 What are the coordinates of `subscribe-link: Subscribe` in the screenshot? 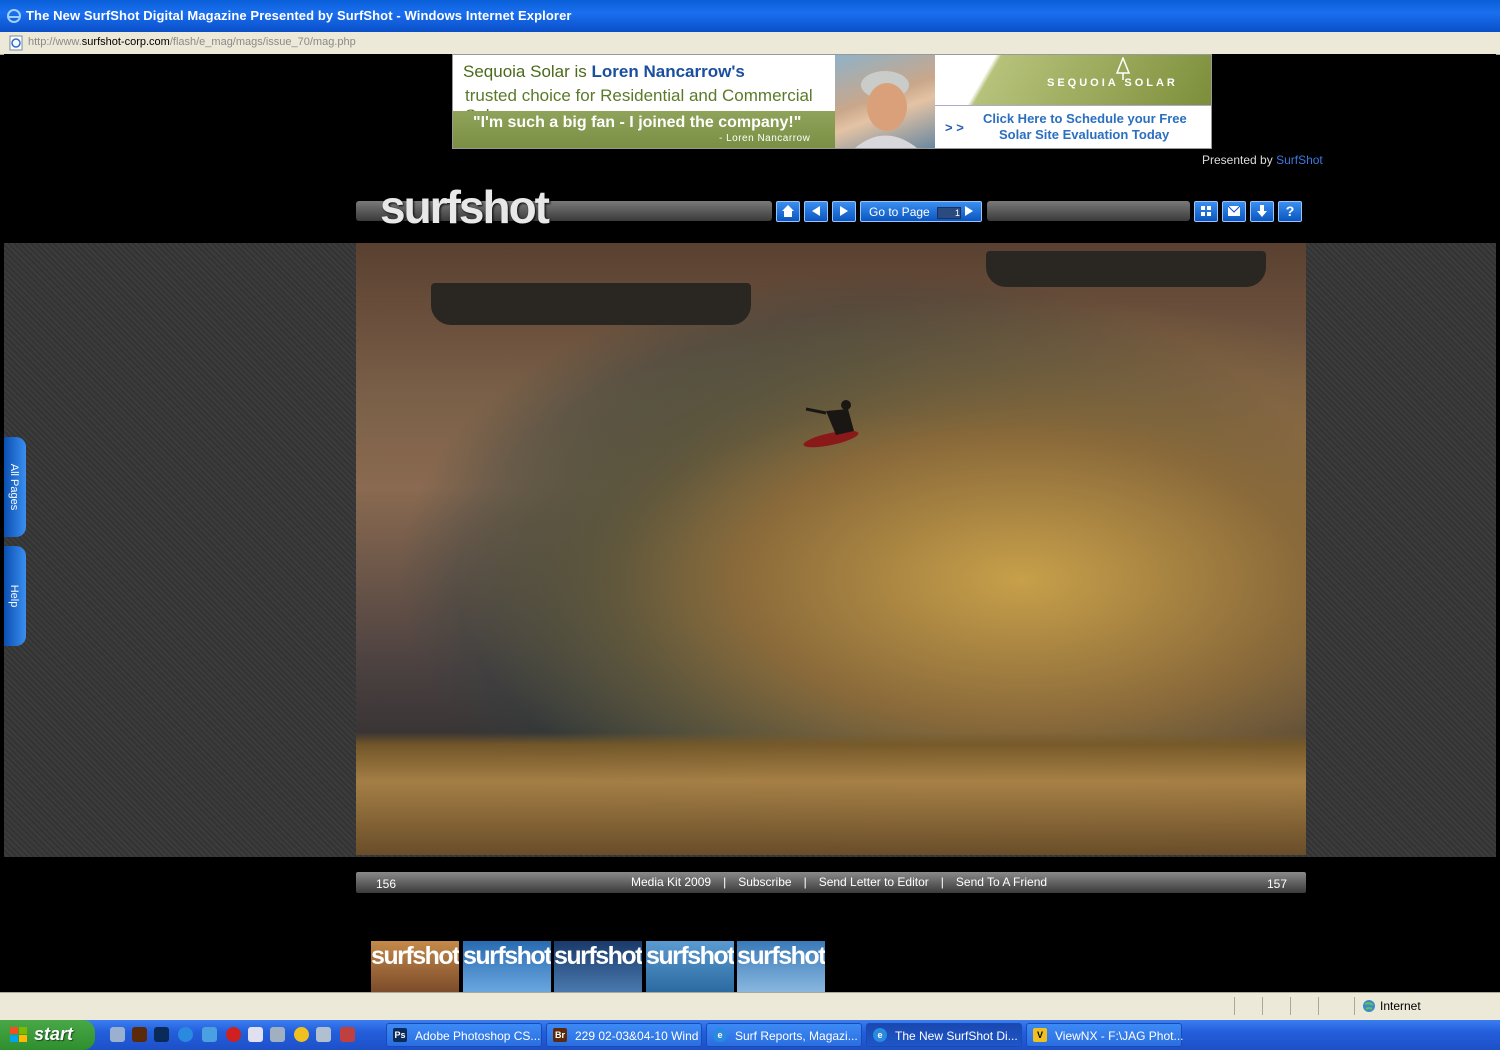 It's located at (764, 882).